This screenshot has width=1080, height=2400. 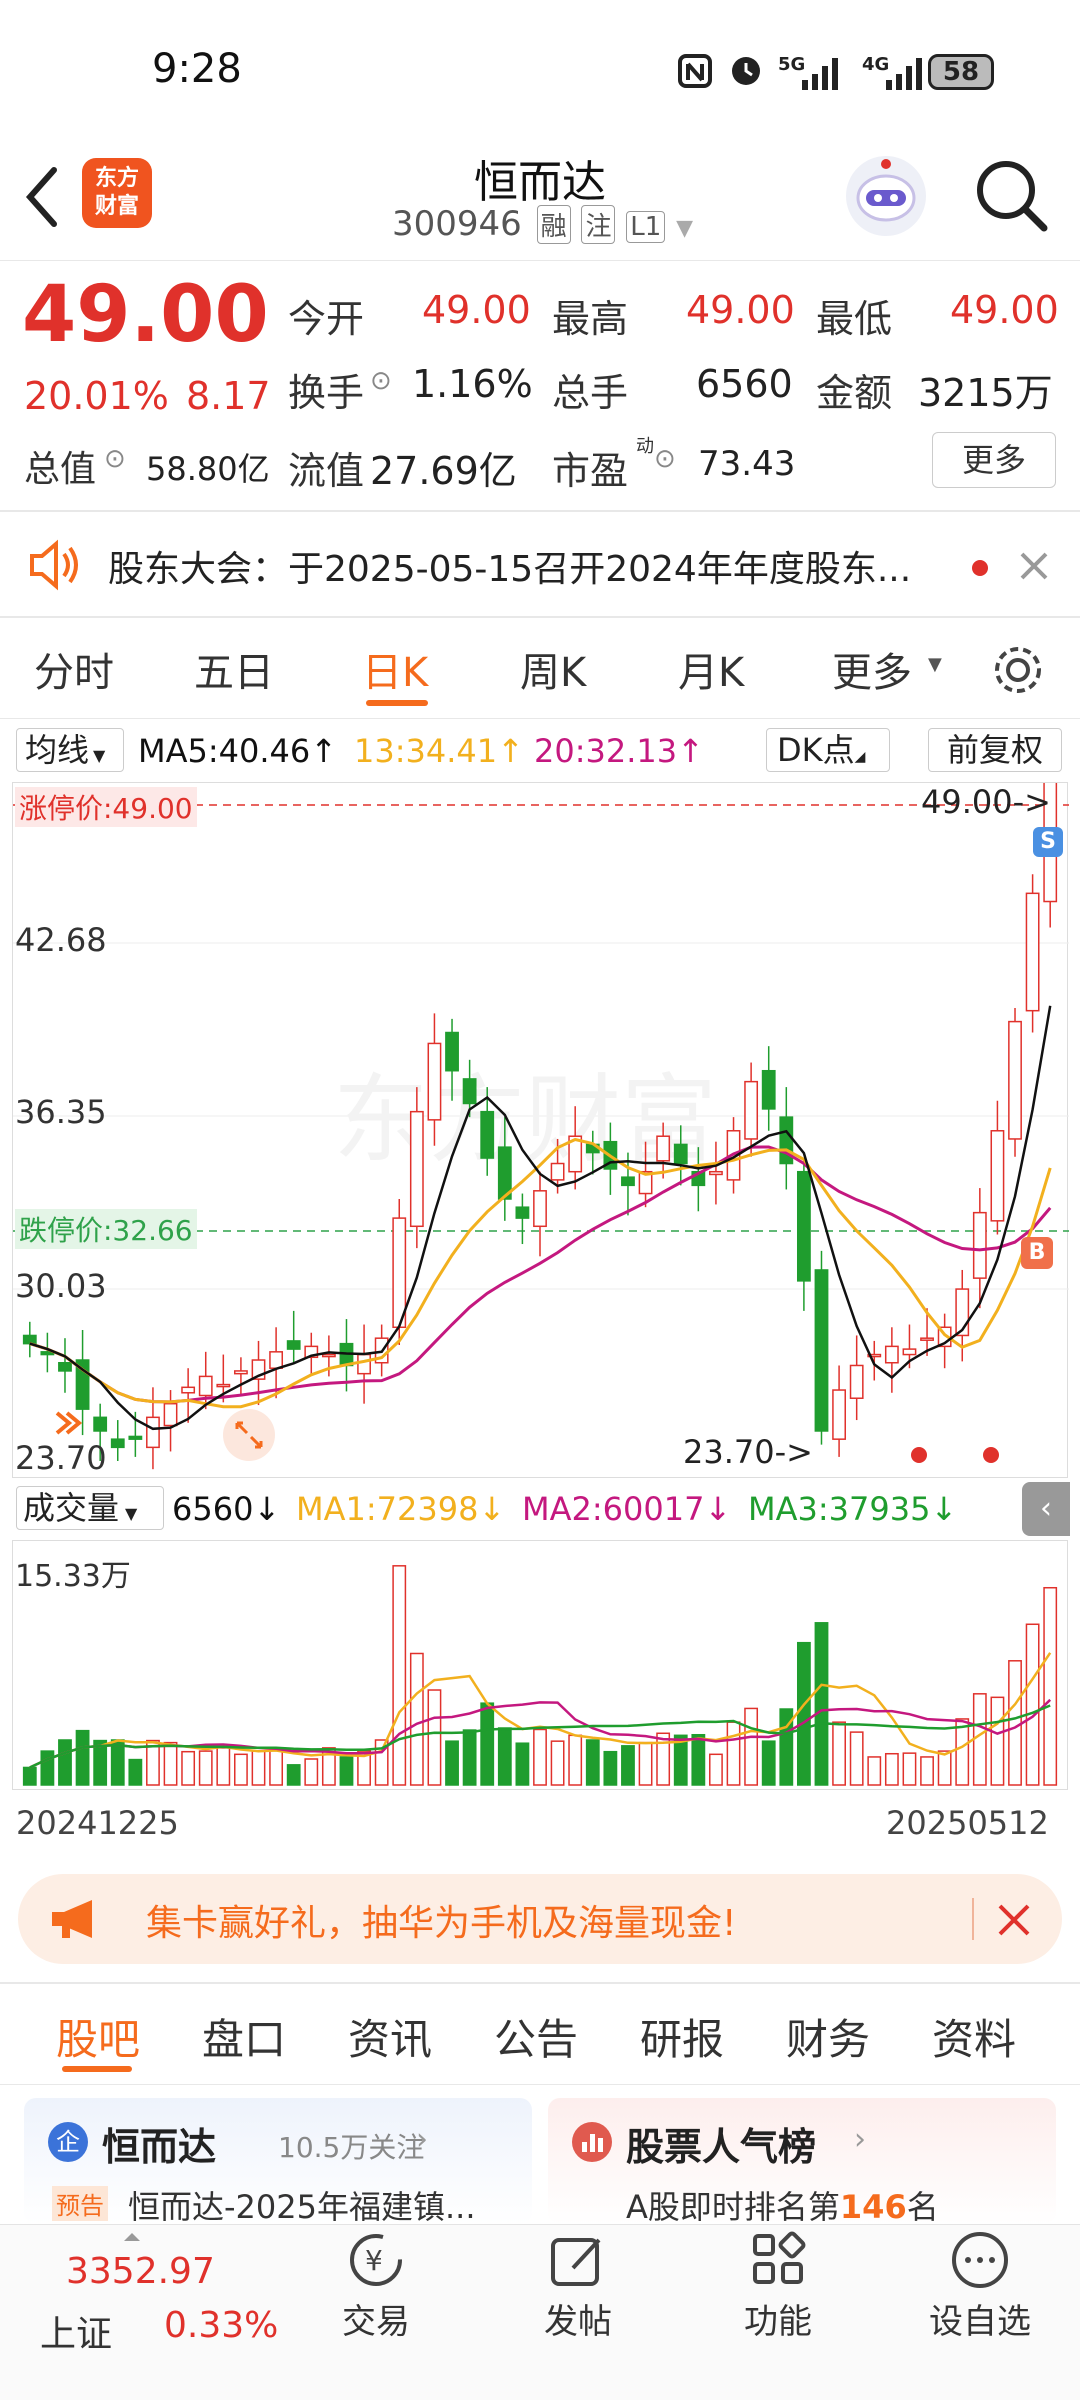 I want to click on nav-trade: ¥ 交易, so click(x=376, y=2286).